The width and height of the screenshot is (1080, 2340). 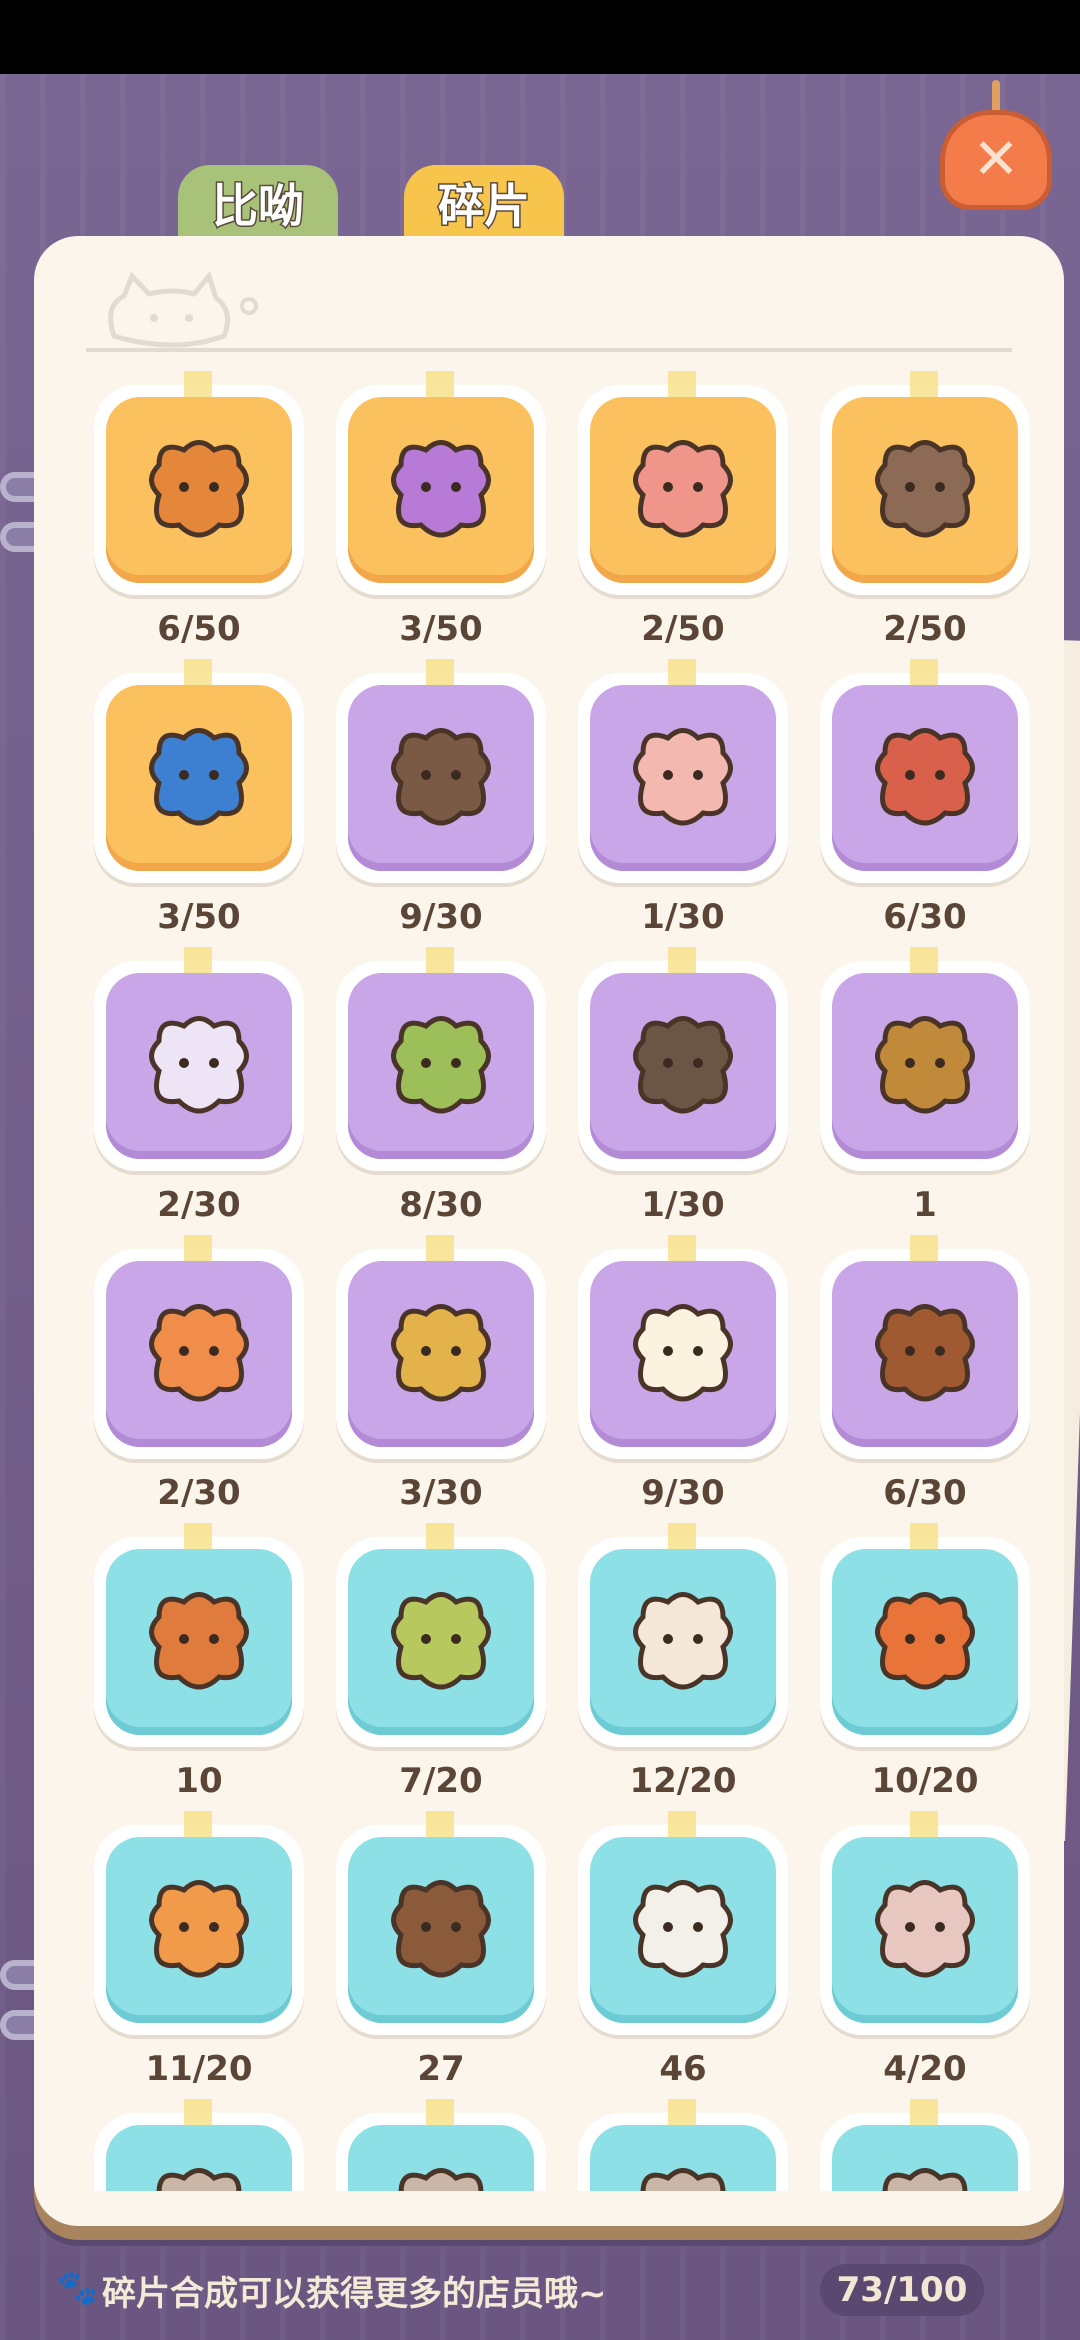 I want to click on fragment-count: 9/30, so click(x=441, y=917).